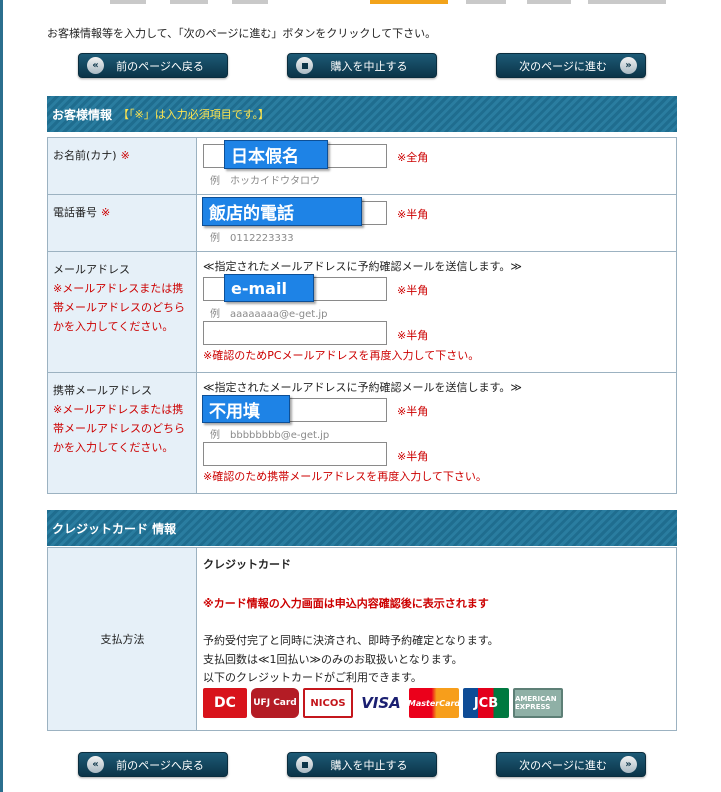  What do you see at coordinates (275, 703) in the screenshot?
I see `ufj-card-logo: UFJ Card` at bounding box center [275, 703].